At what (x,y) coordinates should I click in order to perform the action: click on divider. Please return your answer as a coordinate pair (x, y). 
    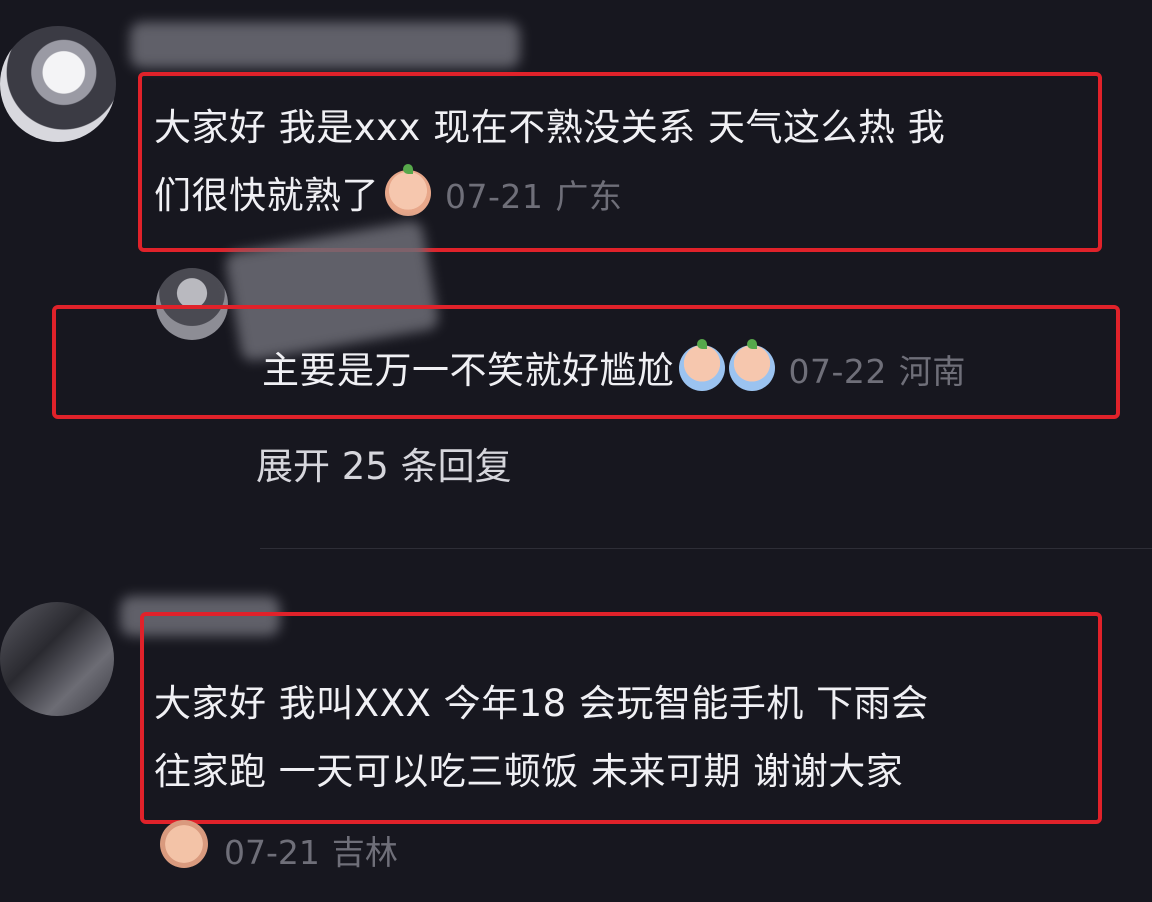
    Looking at the image, I should click on (706, 548).